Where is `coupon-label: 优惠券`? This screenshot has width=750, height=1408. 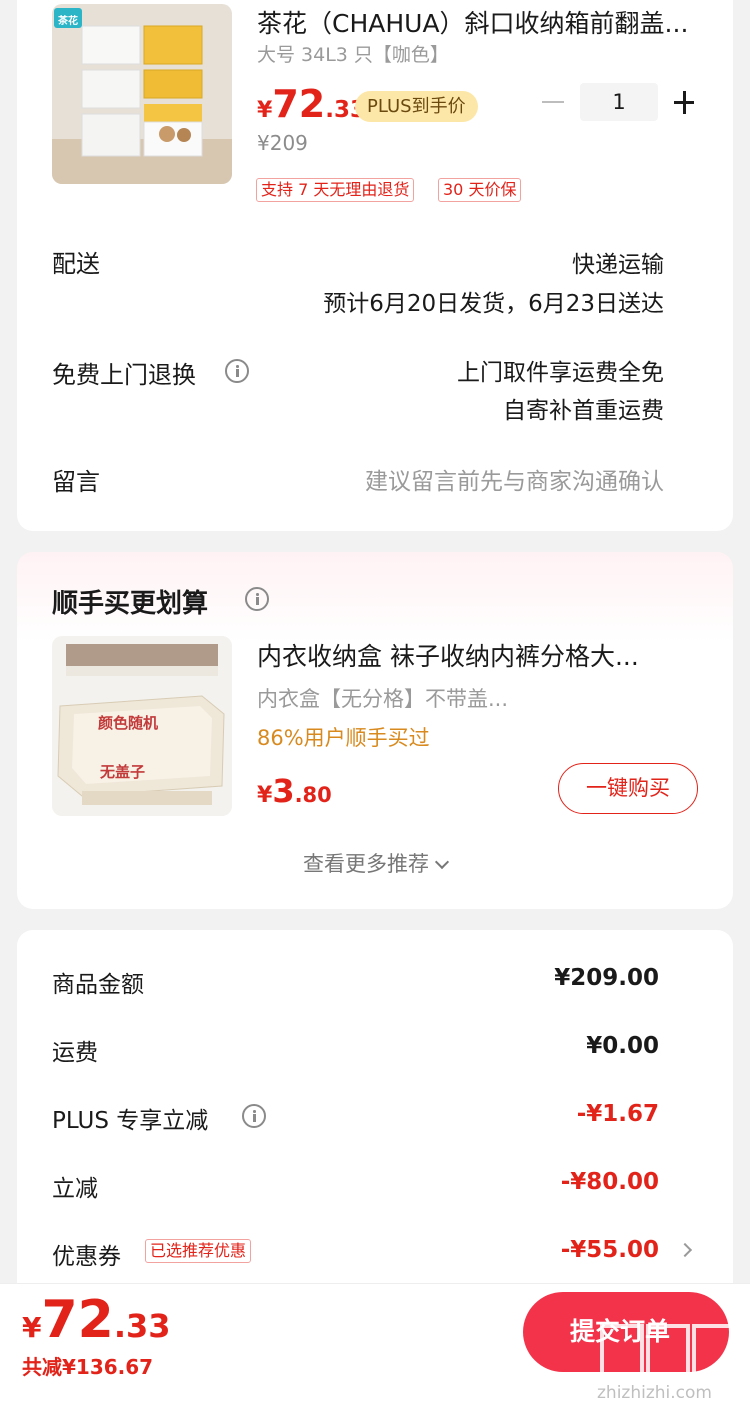
coupon-label: 优惠券 is located at coordinates (86, 1257).